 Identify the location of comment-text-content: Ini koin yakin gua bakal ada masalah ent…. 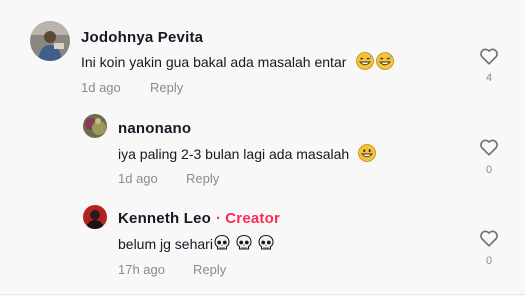
(214, 62).